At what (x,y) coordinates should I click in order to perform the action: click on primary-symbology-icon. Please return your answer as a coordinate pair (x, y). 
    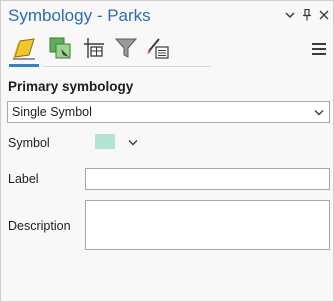
    Looking at the image, I should click on (24, 49).